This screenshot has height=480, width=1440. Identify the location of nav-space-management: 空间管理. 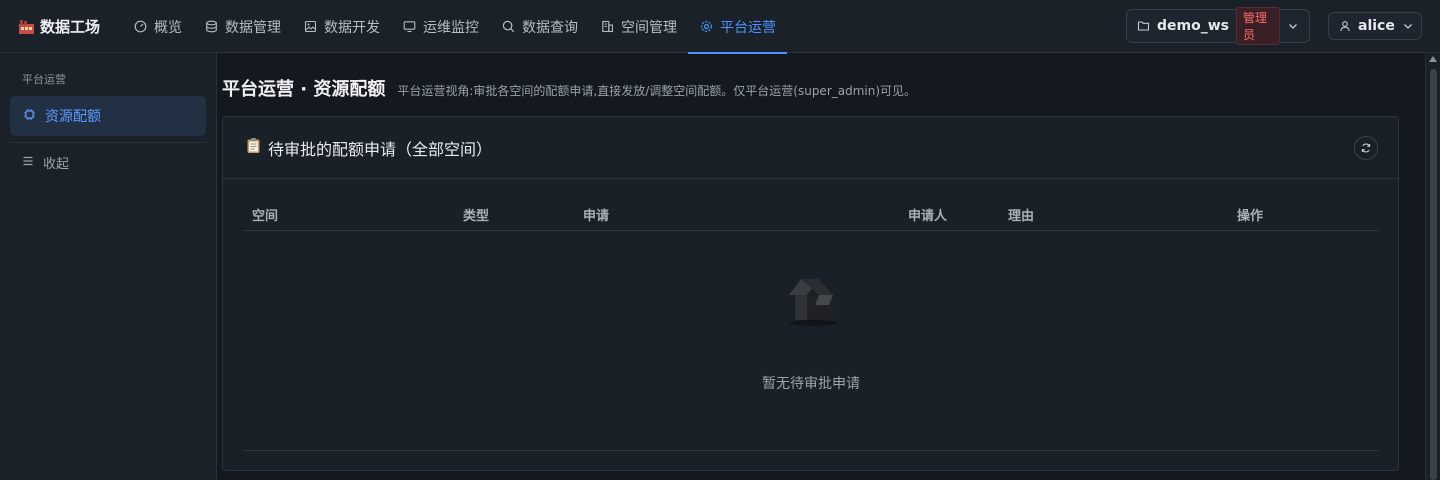
(638, 26).